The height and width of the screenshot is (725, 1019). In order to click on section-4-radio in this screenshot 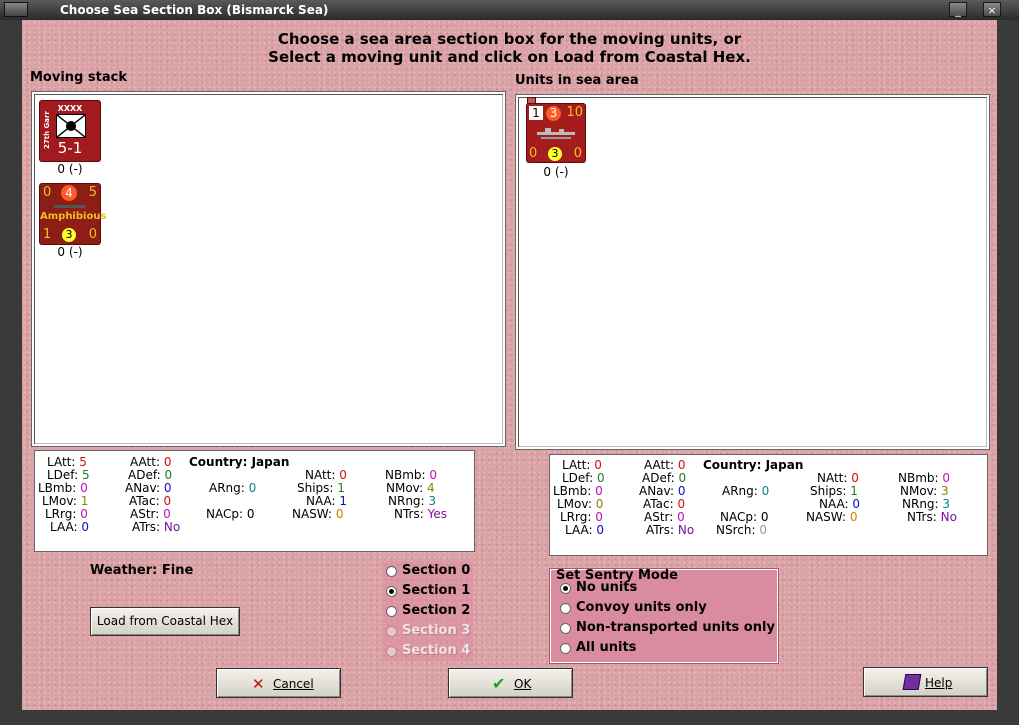, I will do `click(391, 651)`.